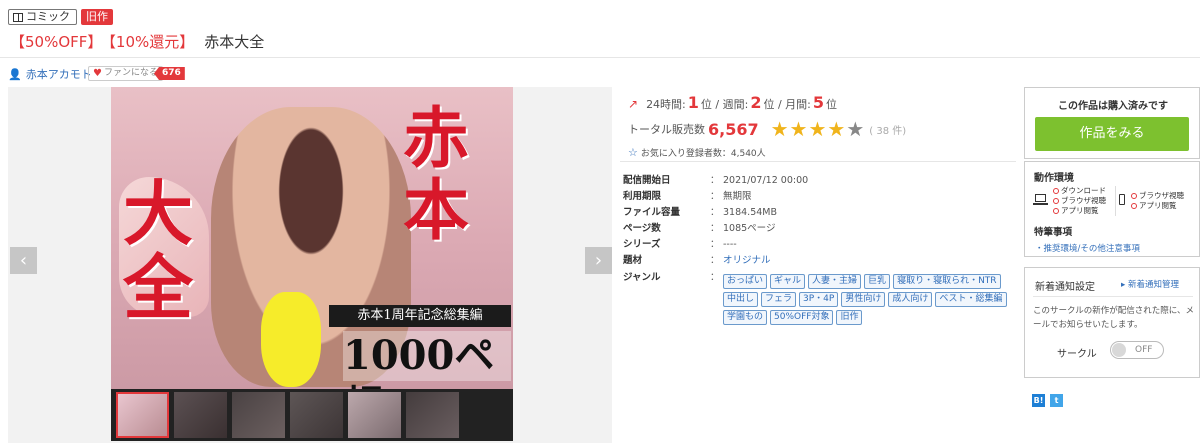 The width and height of the screenshot is (1200, 443). I want to click on smartphone-icon, so click(1122, 199).